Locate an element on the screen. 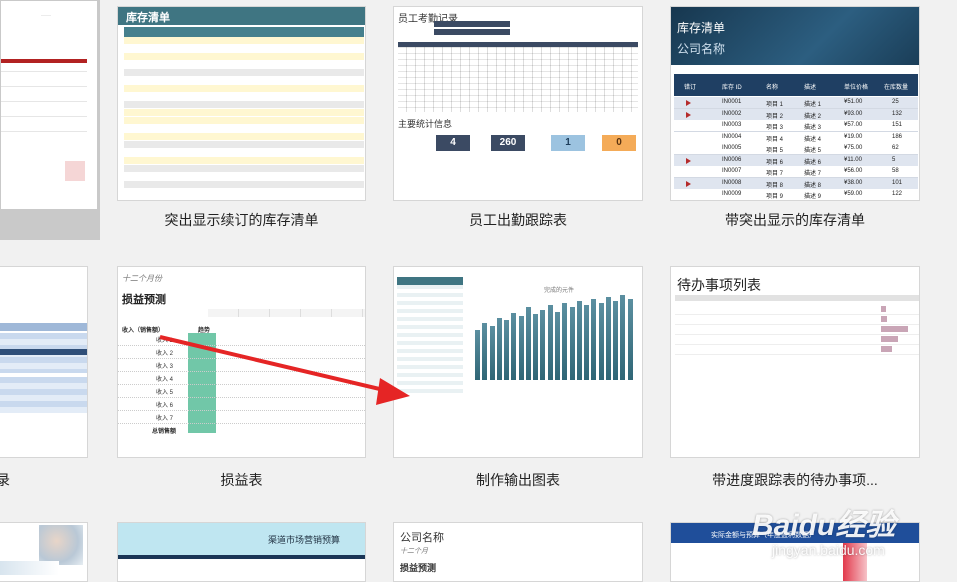  template-tile-pl-forecast-2: 公司名称 十二个月 损益预测 is located at coordinates (518, 552).